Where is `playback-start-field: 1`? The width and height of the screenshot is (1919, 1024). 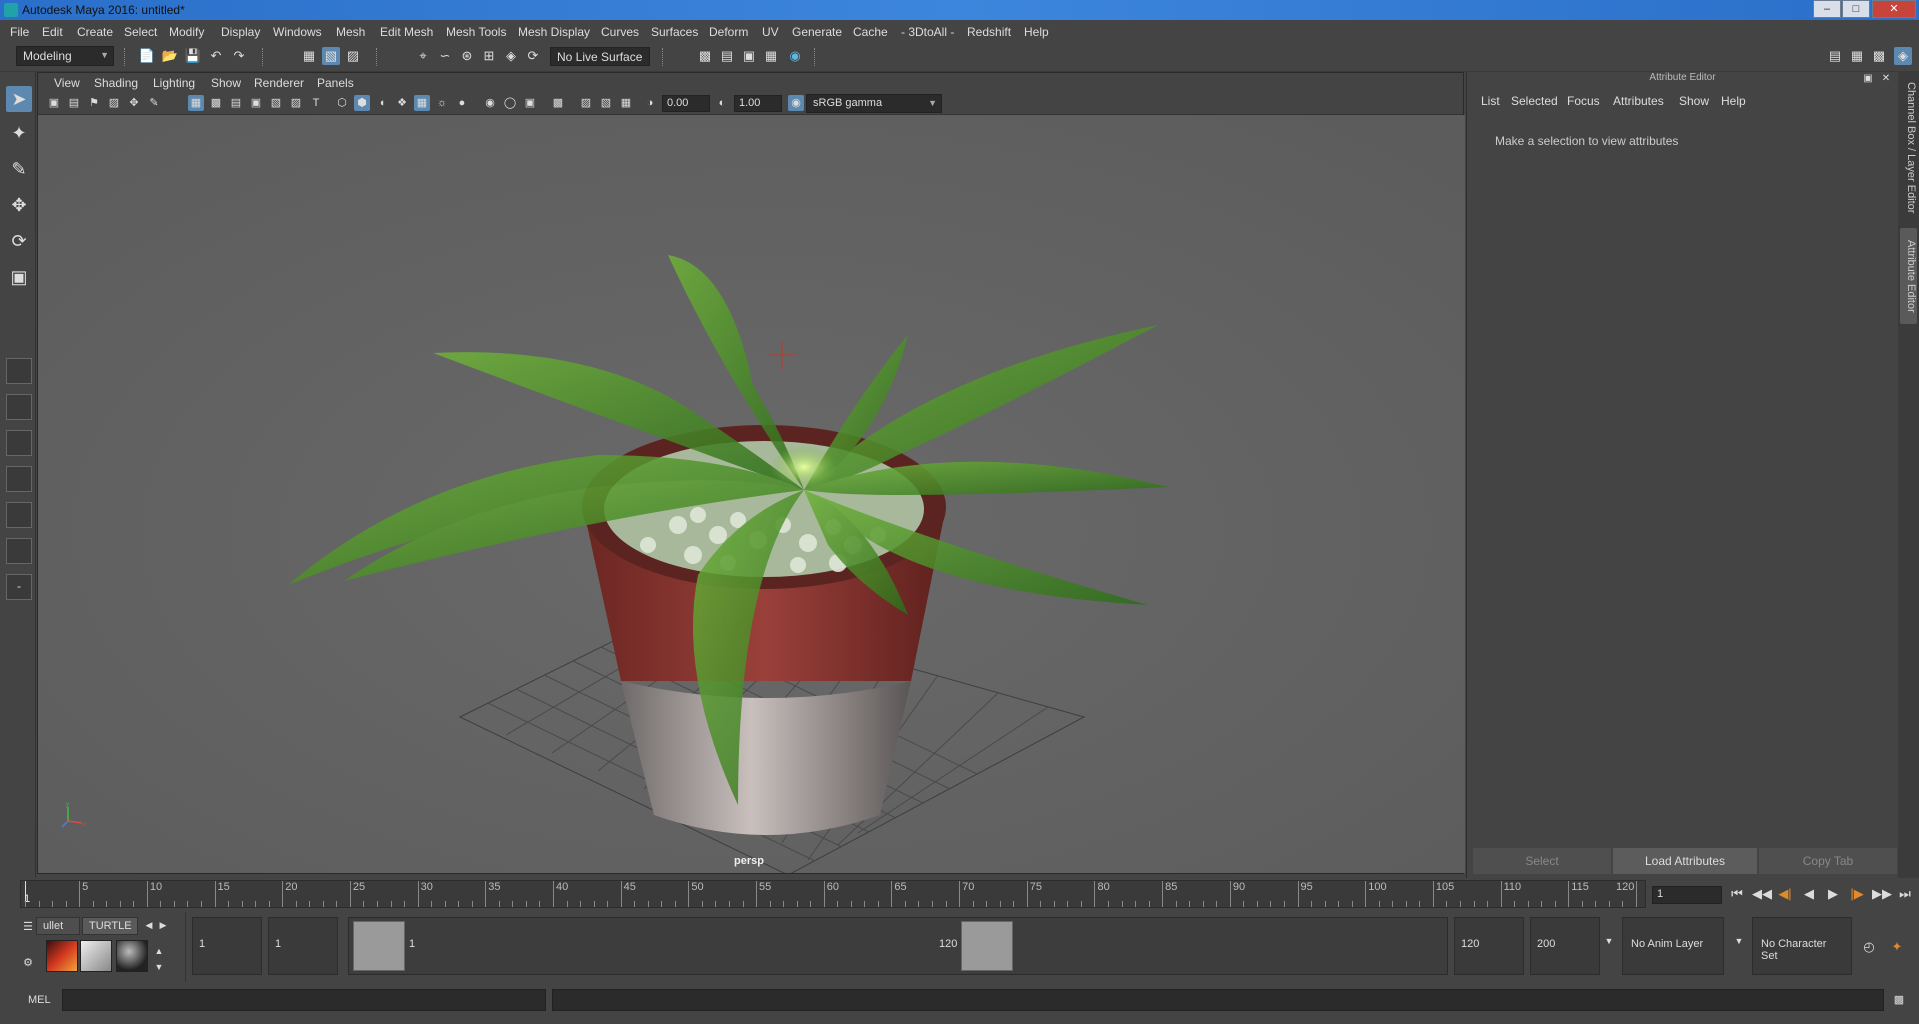 playback-start-field: 1 is located at coordinates (303, 946).